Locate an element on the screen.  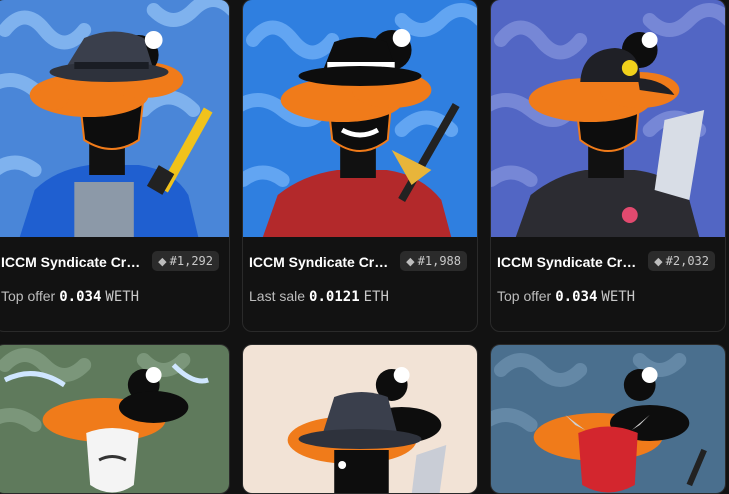
nft-title: ICCM Syndicate Crew #1988 is located at coordinates (319, 262).